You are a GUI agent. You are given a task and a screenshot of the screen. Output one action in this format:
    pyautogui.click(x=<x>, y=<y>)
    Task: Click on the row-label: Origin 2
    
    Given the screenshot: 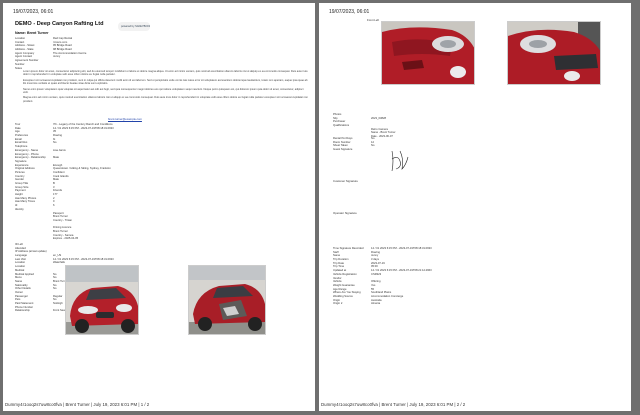 What is the action you would take?
    pyautogui.click(x=338, y=304)
    